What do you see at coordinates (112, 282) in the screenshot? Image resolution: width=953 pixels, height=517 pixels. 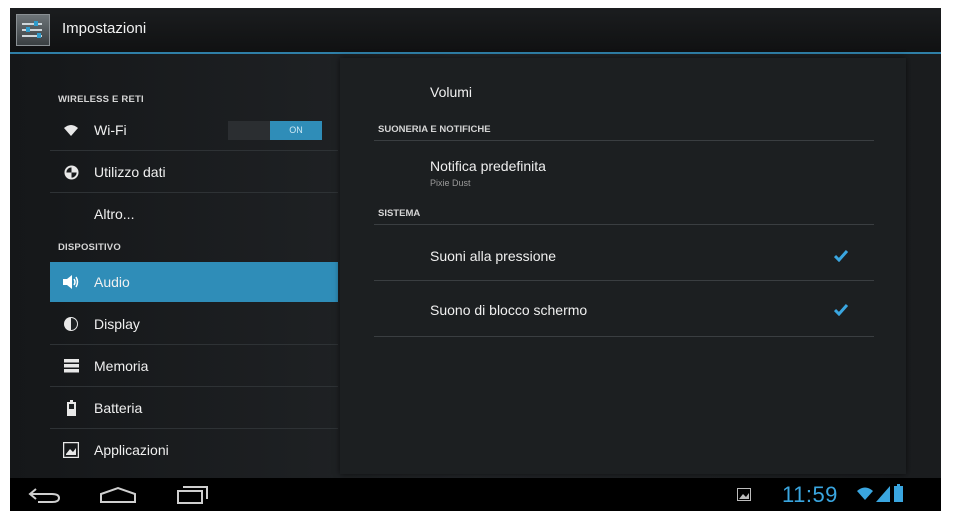 I see `sidebar-item-label: Audio` at bounding box center [112, 282].